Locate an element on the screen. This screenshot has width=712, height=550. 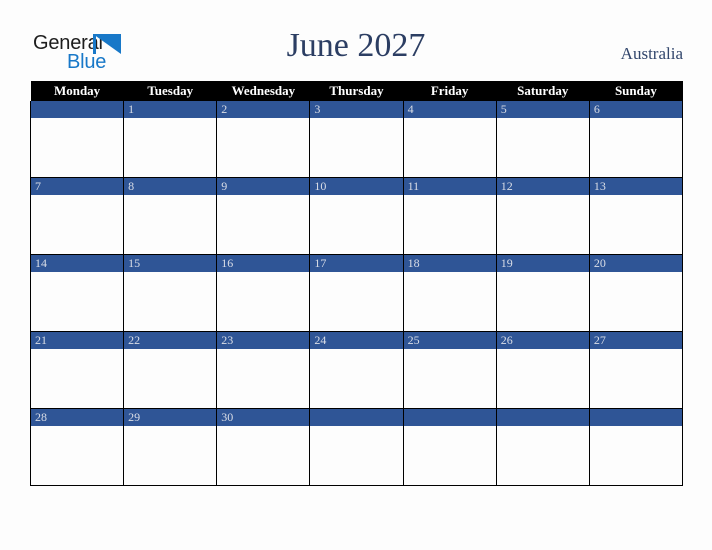
calendar-day-cell: 1 is located at coordinates (170, 139).